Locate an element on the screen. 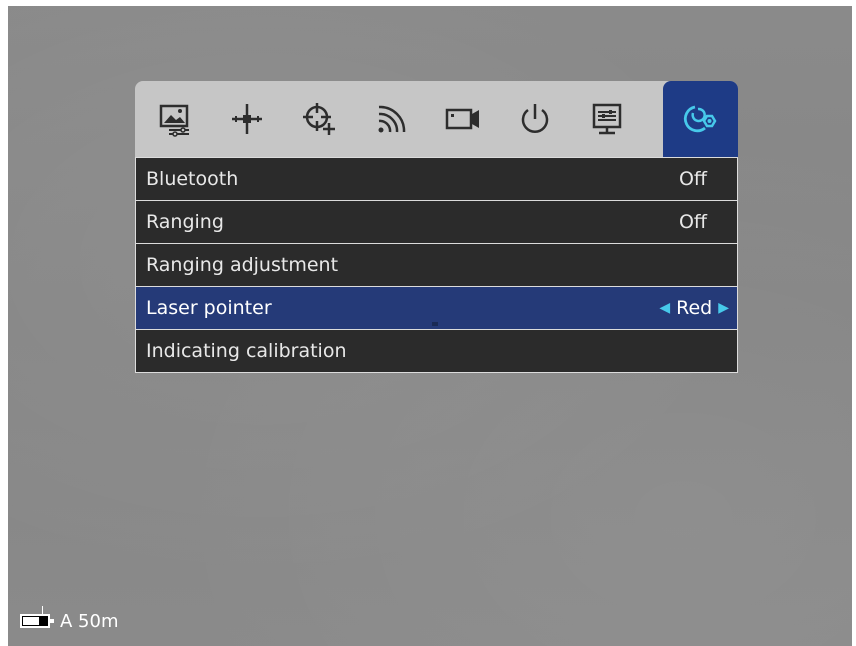  tab-video is located at coordinates (463, 119).